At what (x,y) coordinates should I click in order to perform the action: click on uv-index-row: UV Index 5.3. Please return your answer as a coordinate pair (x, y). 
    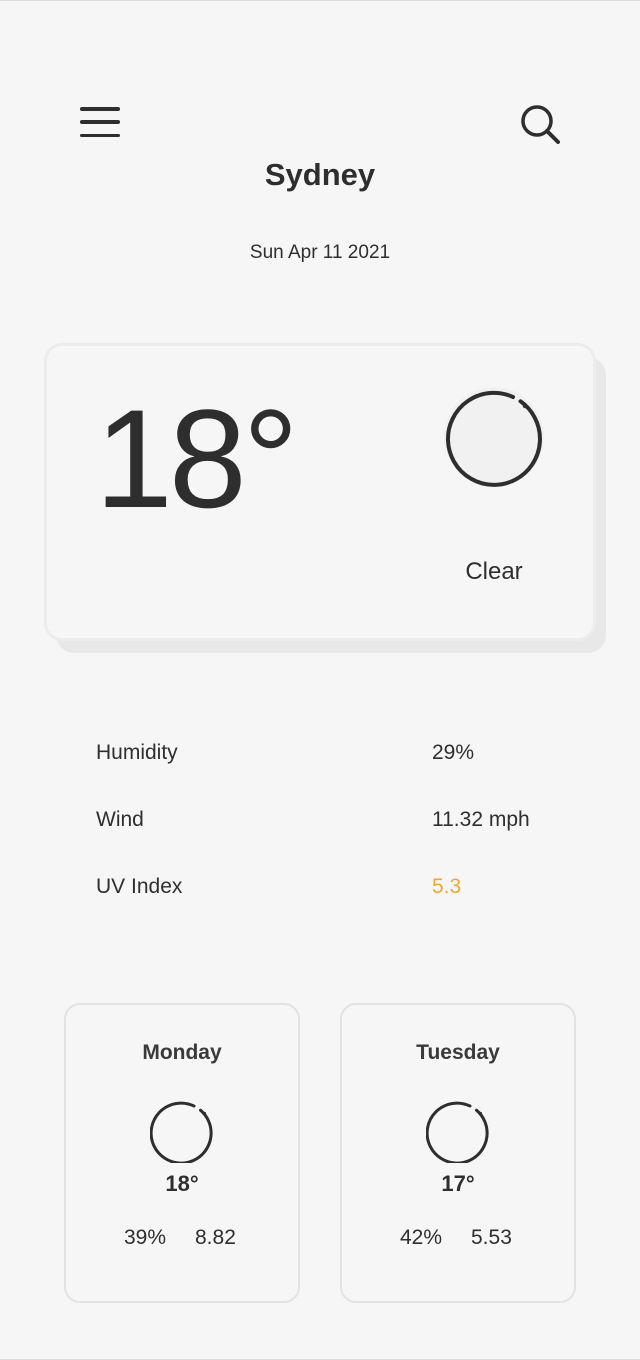
    Looking at the image, I should click on (326, 906).